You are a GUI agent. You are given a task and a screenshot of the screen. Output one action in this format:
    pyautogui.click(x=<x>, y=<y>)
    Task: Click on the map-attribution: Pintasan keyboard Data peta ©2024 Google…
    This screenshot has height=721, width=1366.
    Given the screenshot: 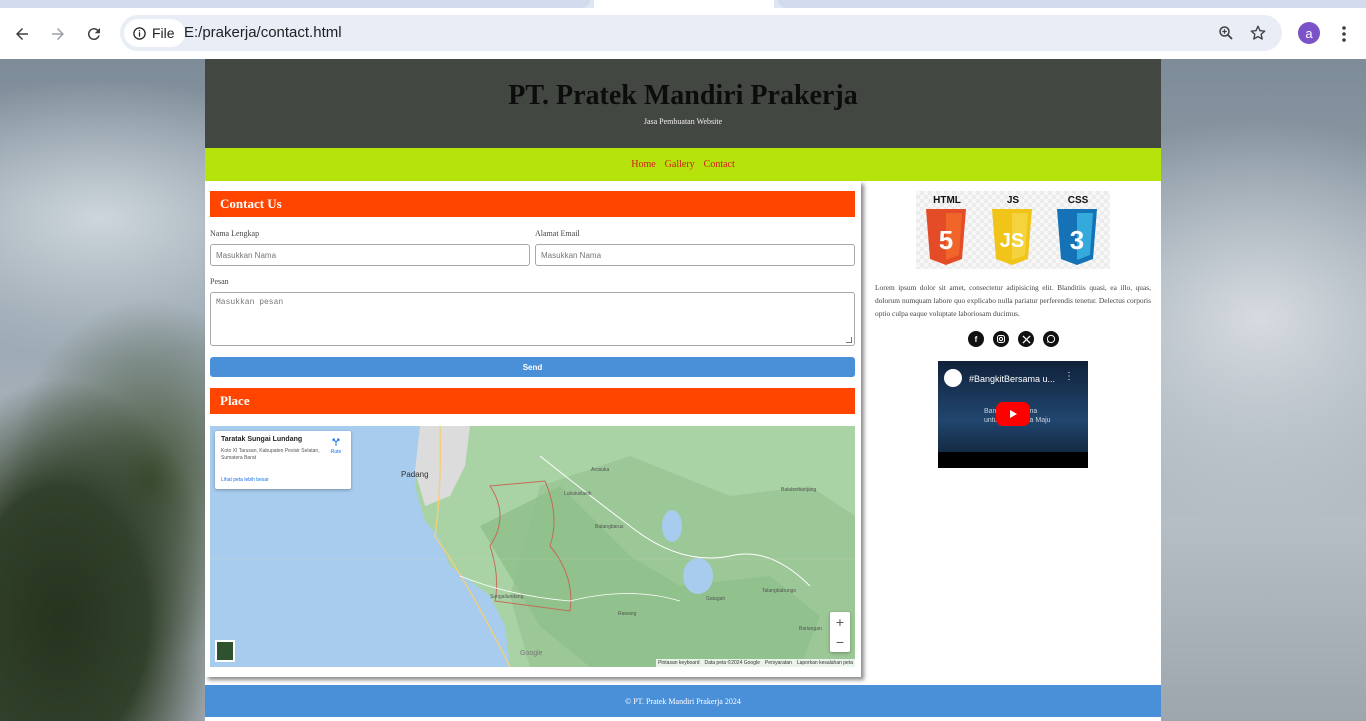 What is the action you would take?
    pyautogui.click(x=755, y=663)
    